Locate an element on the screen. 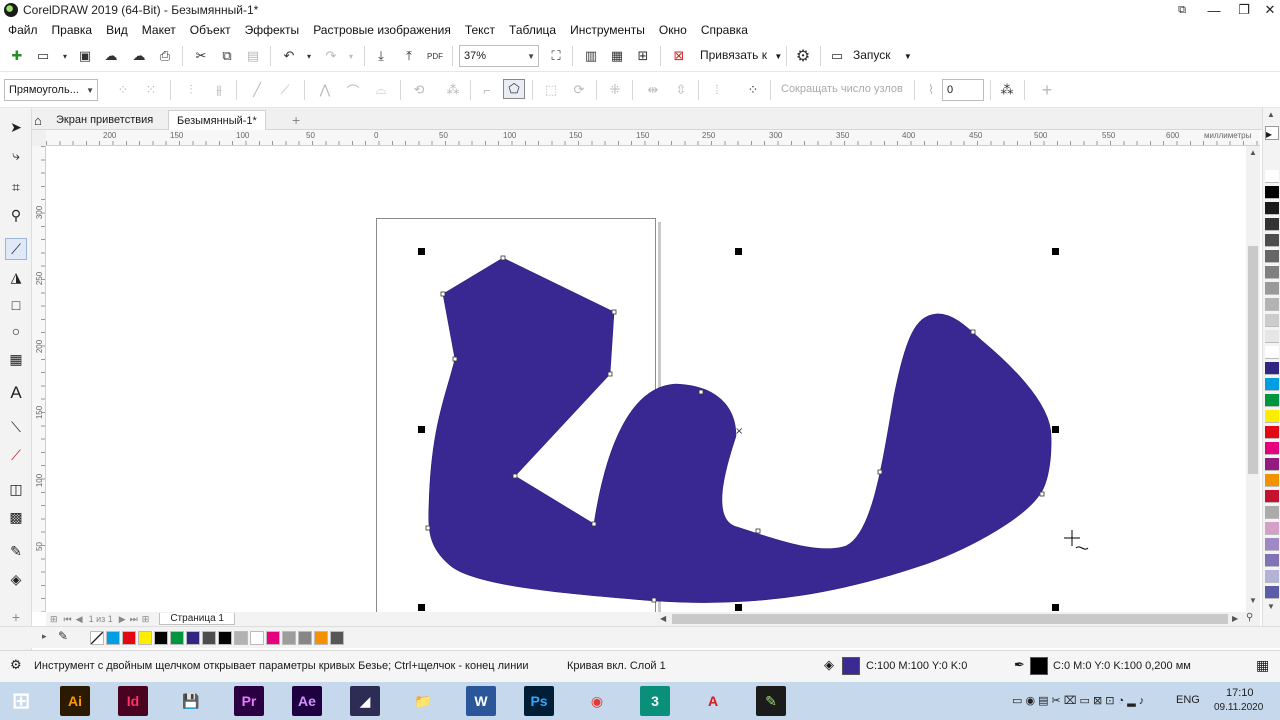  minimize-button: — is located at coordinates (1214, 10).